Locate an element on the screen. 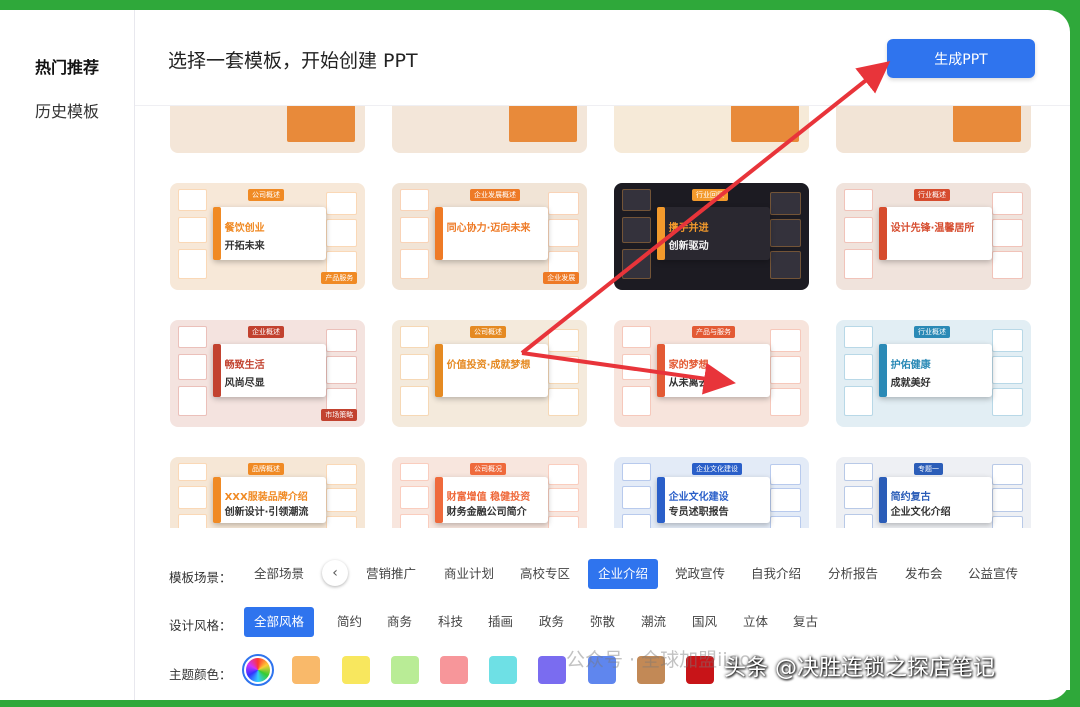 This screenshot has width=1080, height=707. template-headline: 家的梦想 is located at coordinates (688, 366).